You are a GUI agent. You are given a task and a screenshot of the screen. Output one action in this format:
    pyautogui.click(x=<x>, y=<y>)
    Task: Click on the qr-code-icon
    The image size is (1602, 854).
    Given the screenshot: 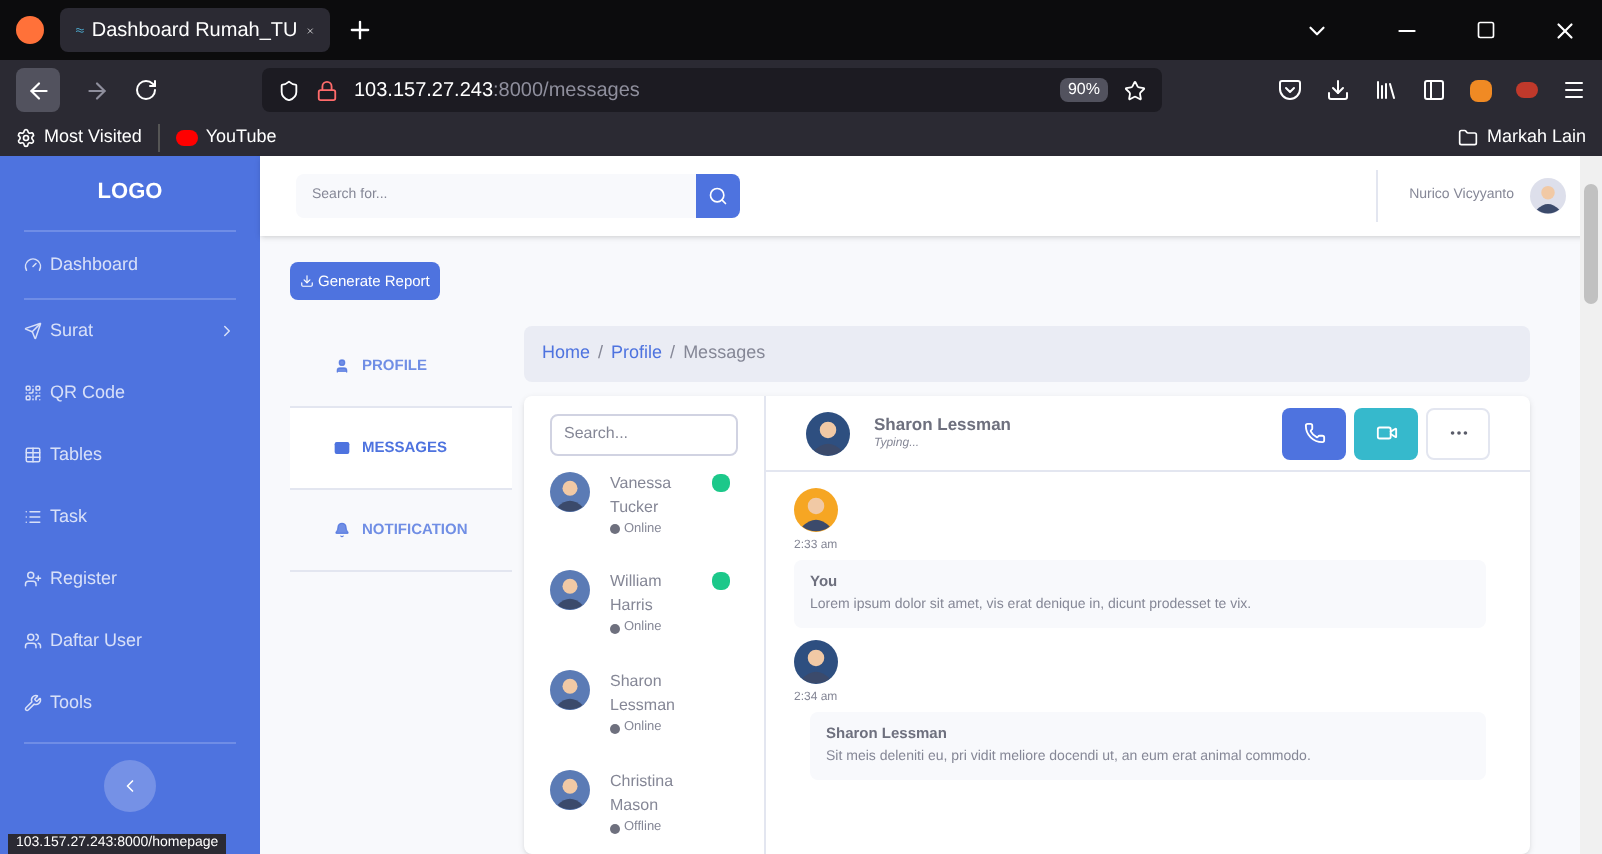 What is the action you would take?
    pyautogui.click(x=33, y=393)
    